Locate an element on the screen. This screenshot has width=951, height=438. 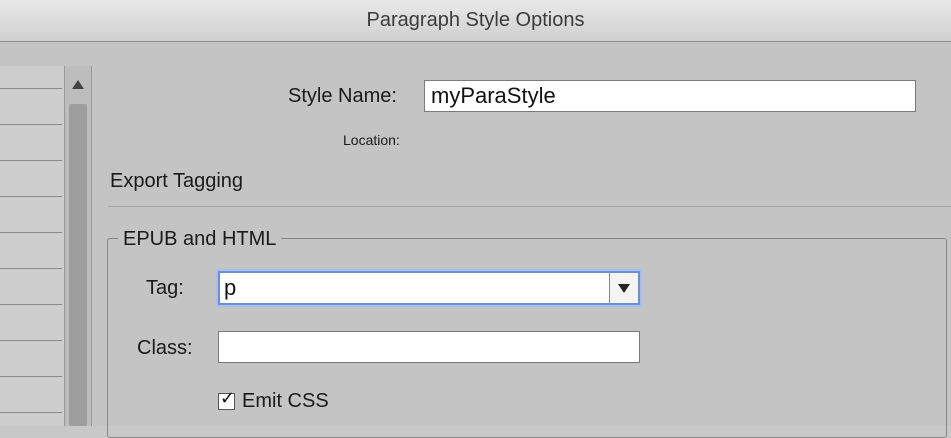
category-list is located at coordinates (32, 246).